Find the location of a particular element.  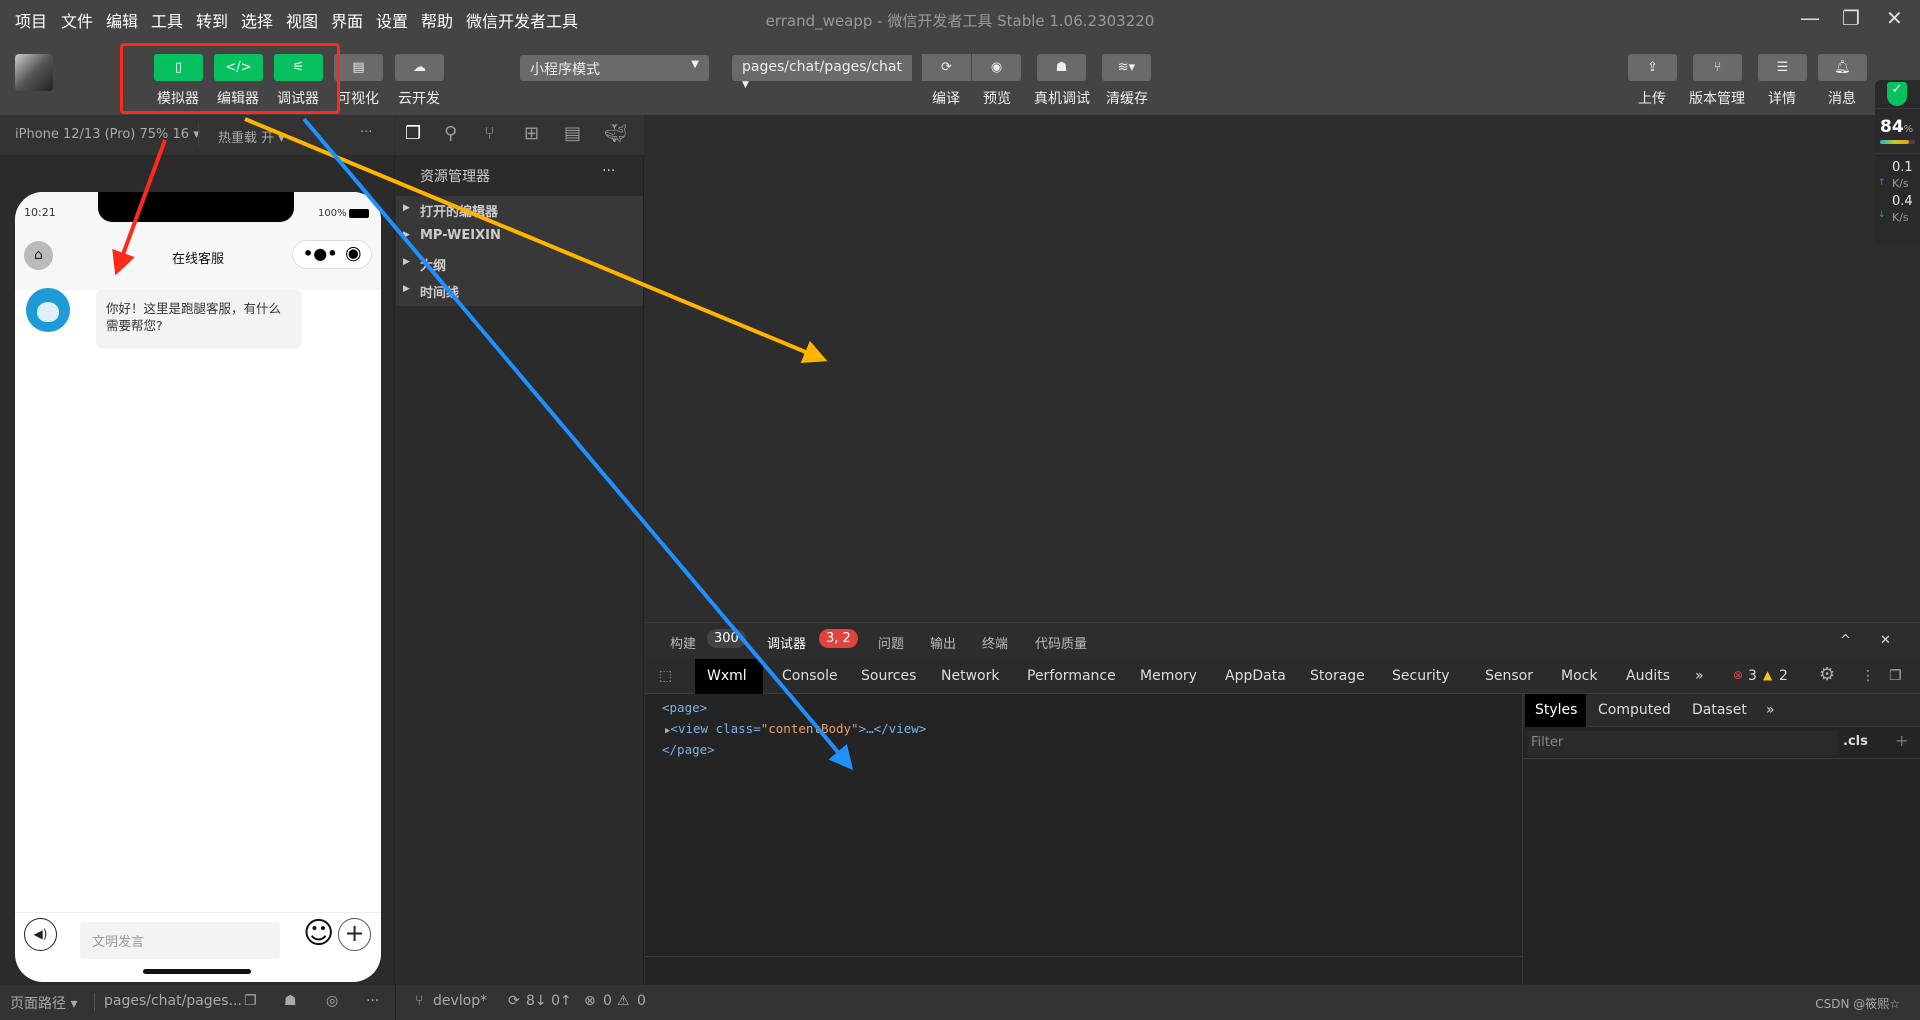

red-arrow is located at coordinates (139, 207).